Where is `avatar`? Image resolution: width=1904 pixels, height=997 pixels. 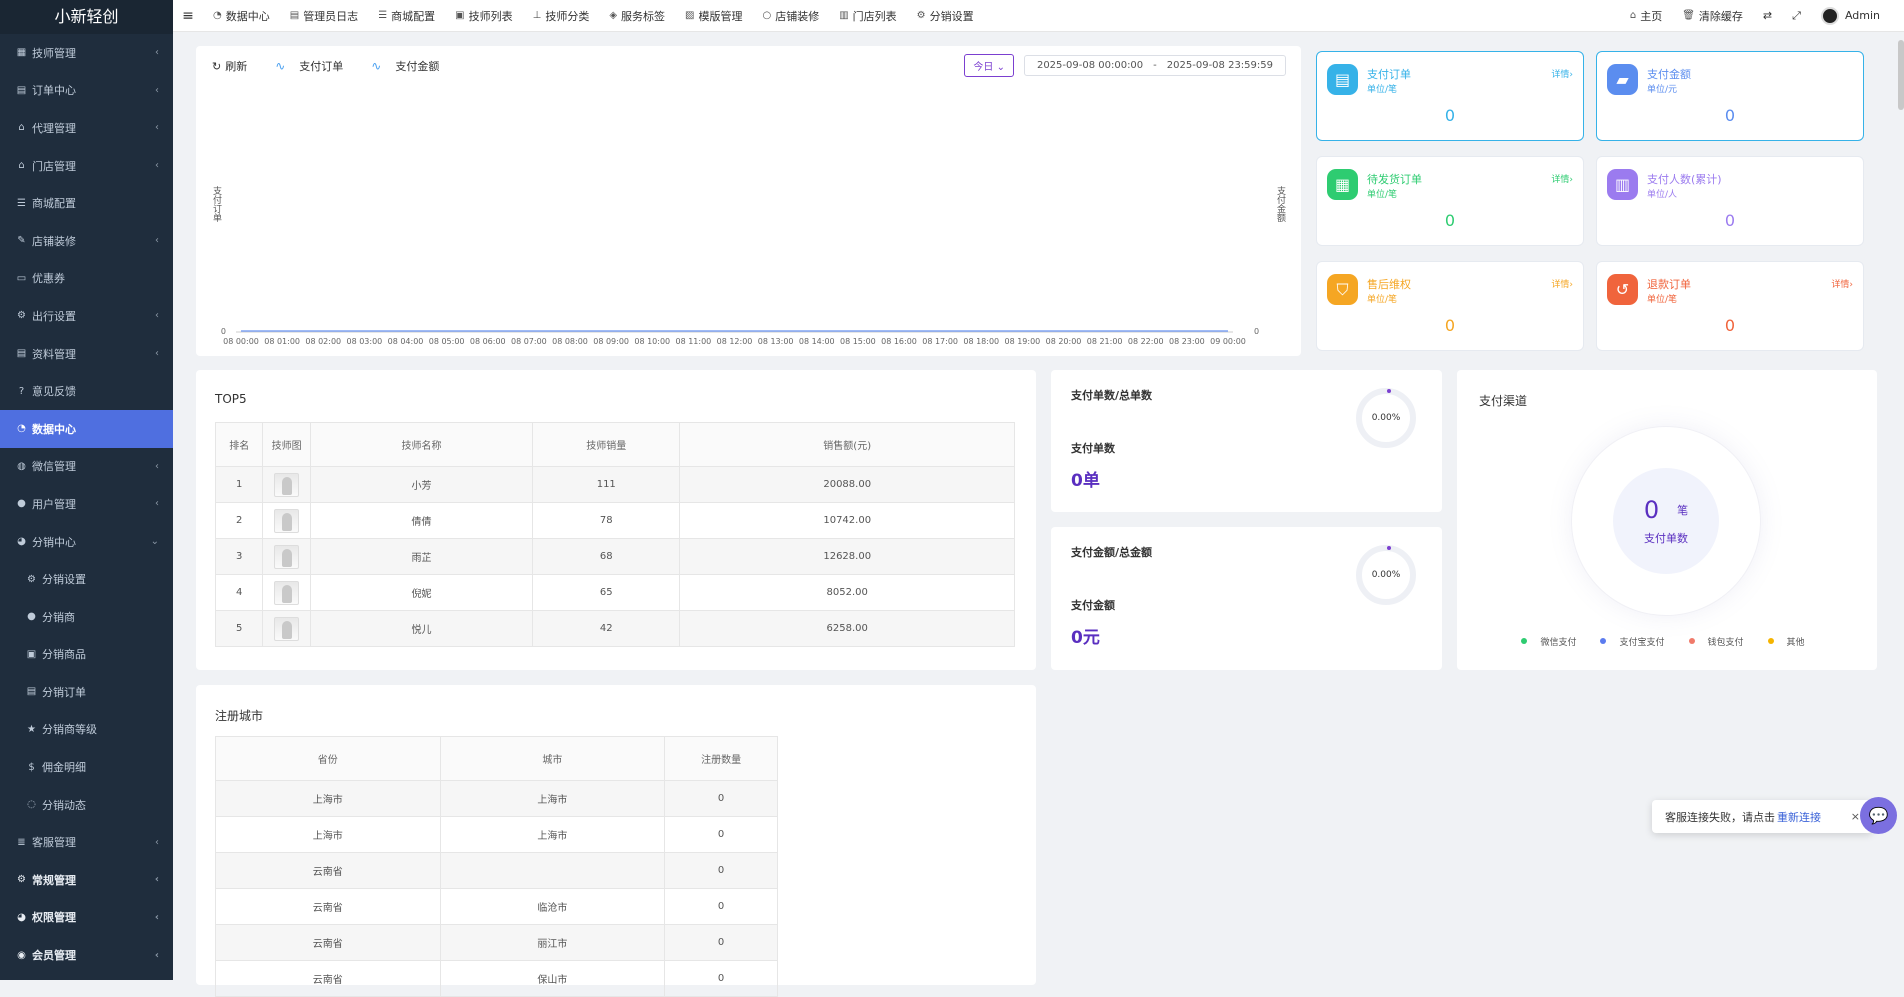
avatar is located at coordinates (1829, 15).